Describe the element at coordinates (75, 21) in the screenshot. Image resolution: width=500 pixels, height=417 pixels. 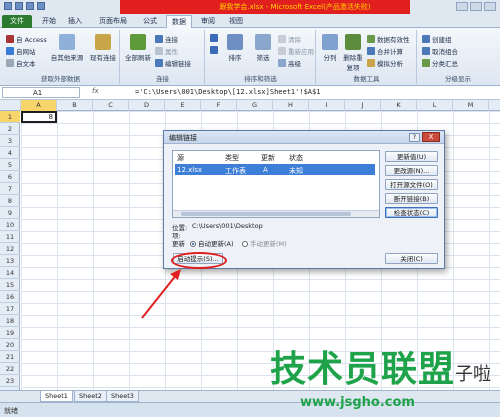
I see `tab-insert: 插入` at that location.